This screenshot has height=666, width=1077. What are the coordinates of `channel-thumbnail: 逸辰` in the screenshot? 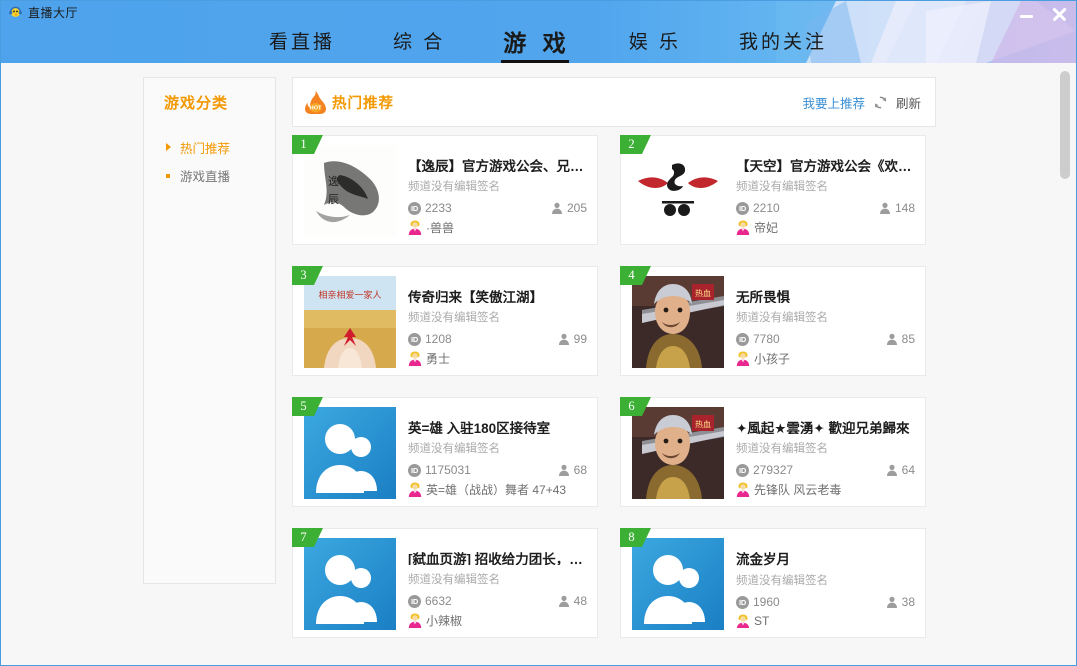 It's located at (350, 191).